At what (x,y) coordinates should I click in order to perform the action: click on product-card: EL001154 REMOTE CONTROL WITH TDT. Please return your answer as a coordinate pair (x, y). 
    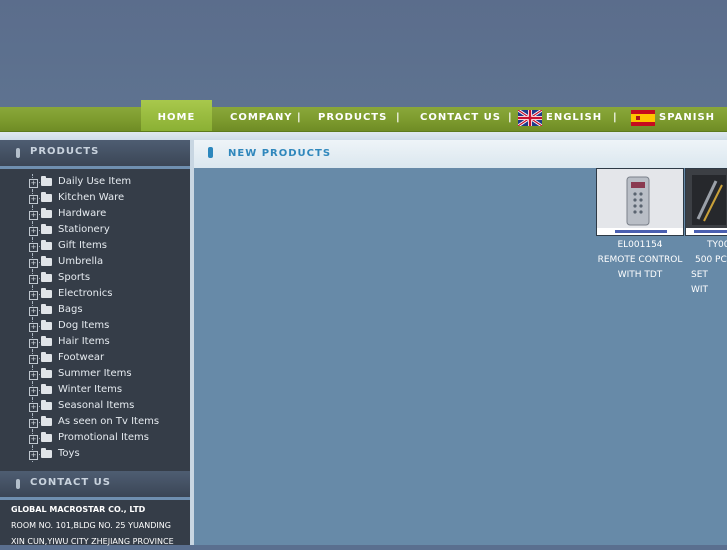
    Looking at the image, I should click on (640, 225).